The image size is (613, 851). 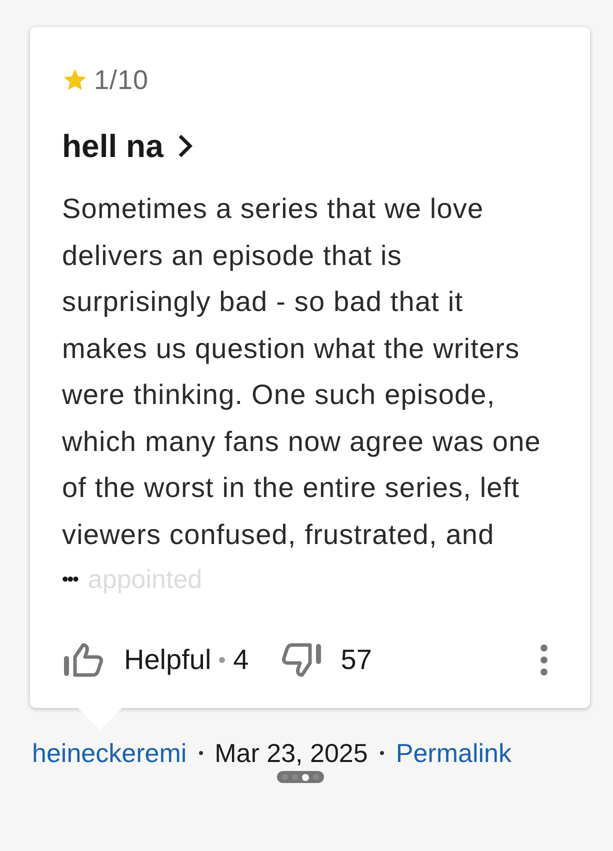 I want to click on star-icon, so click(x=75, y=80).